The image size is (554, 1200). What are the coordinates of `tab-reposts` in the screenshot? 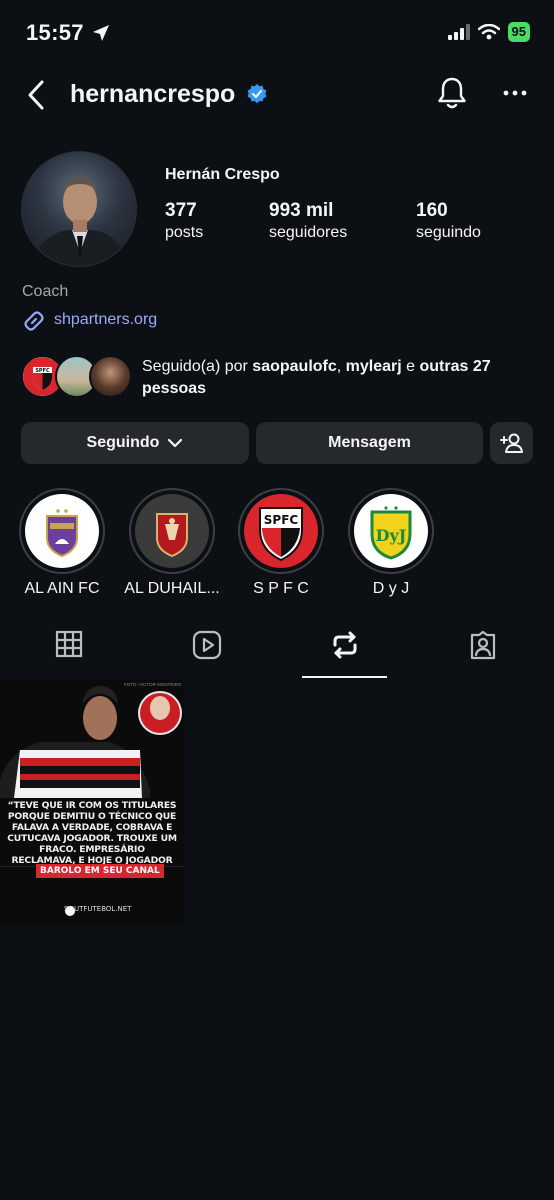 It's located at (345, 655).